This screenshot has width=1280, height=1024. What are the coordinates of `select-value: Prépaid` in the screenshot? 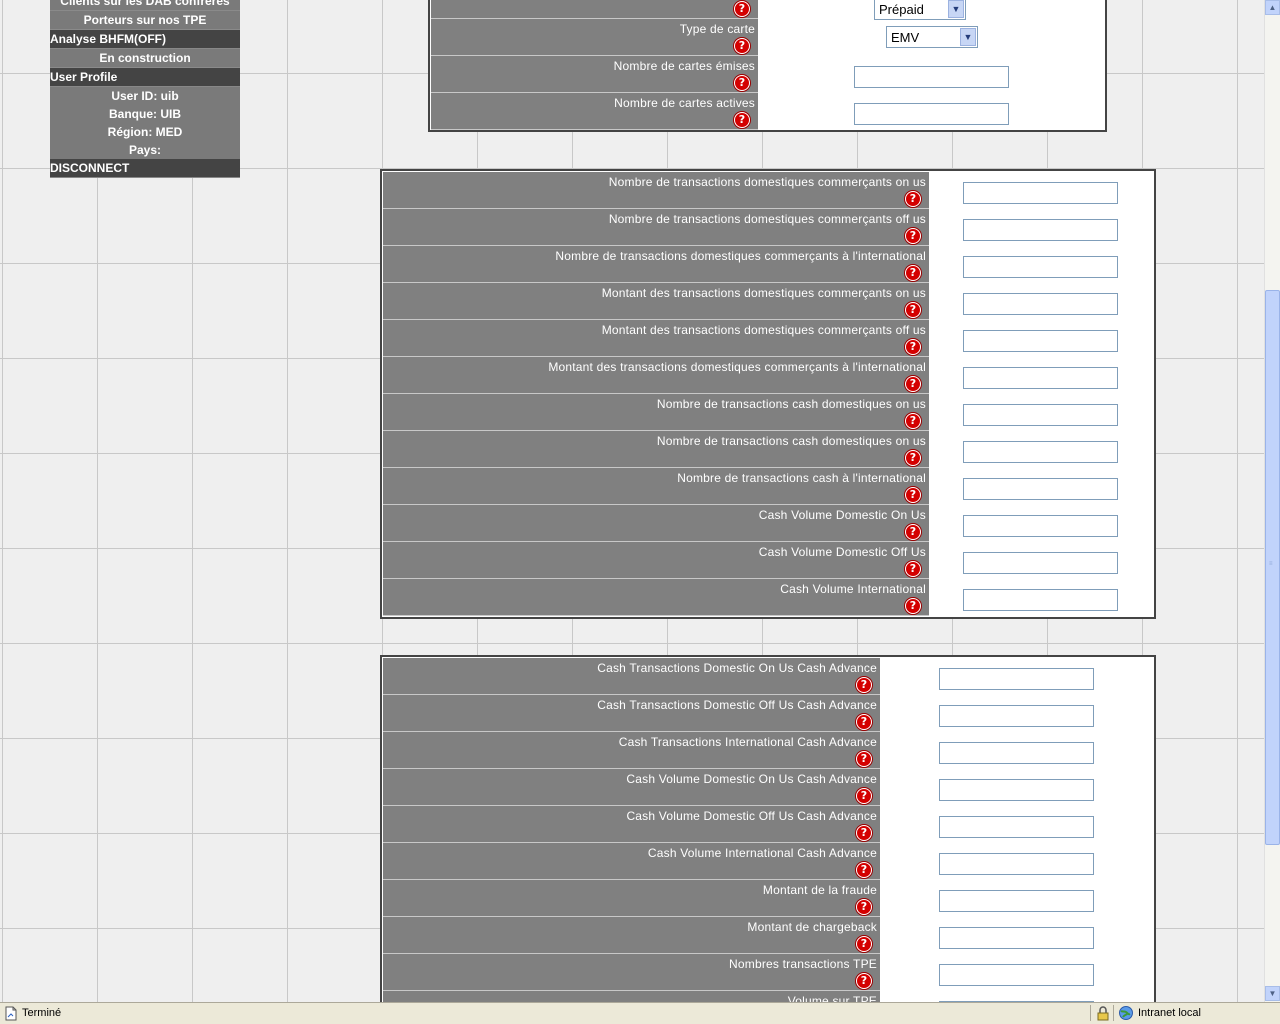 It's located at (901, 9).